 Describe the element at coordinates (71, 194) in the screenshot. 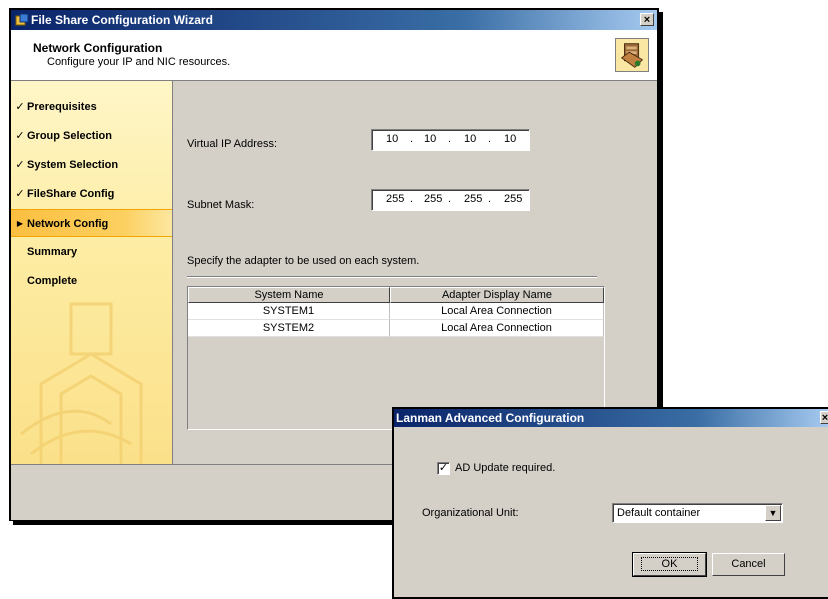

I see `step-label: FileShare Config` at that location.